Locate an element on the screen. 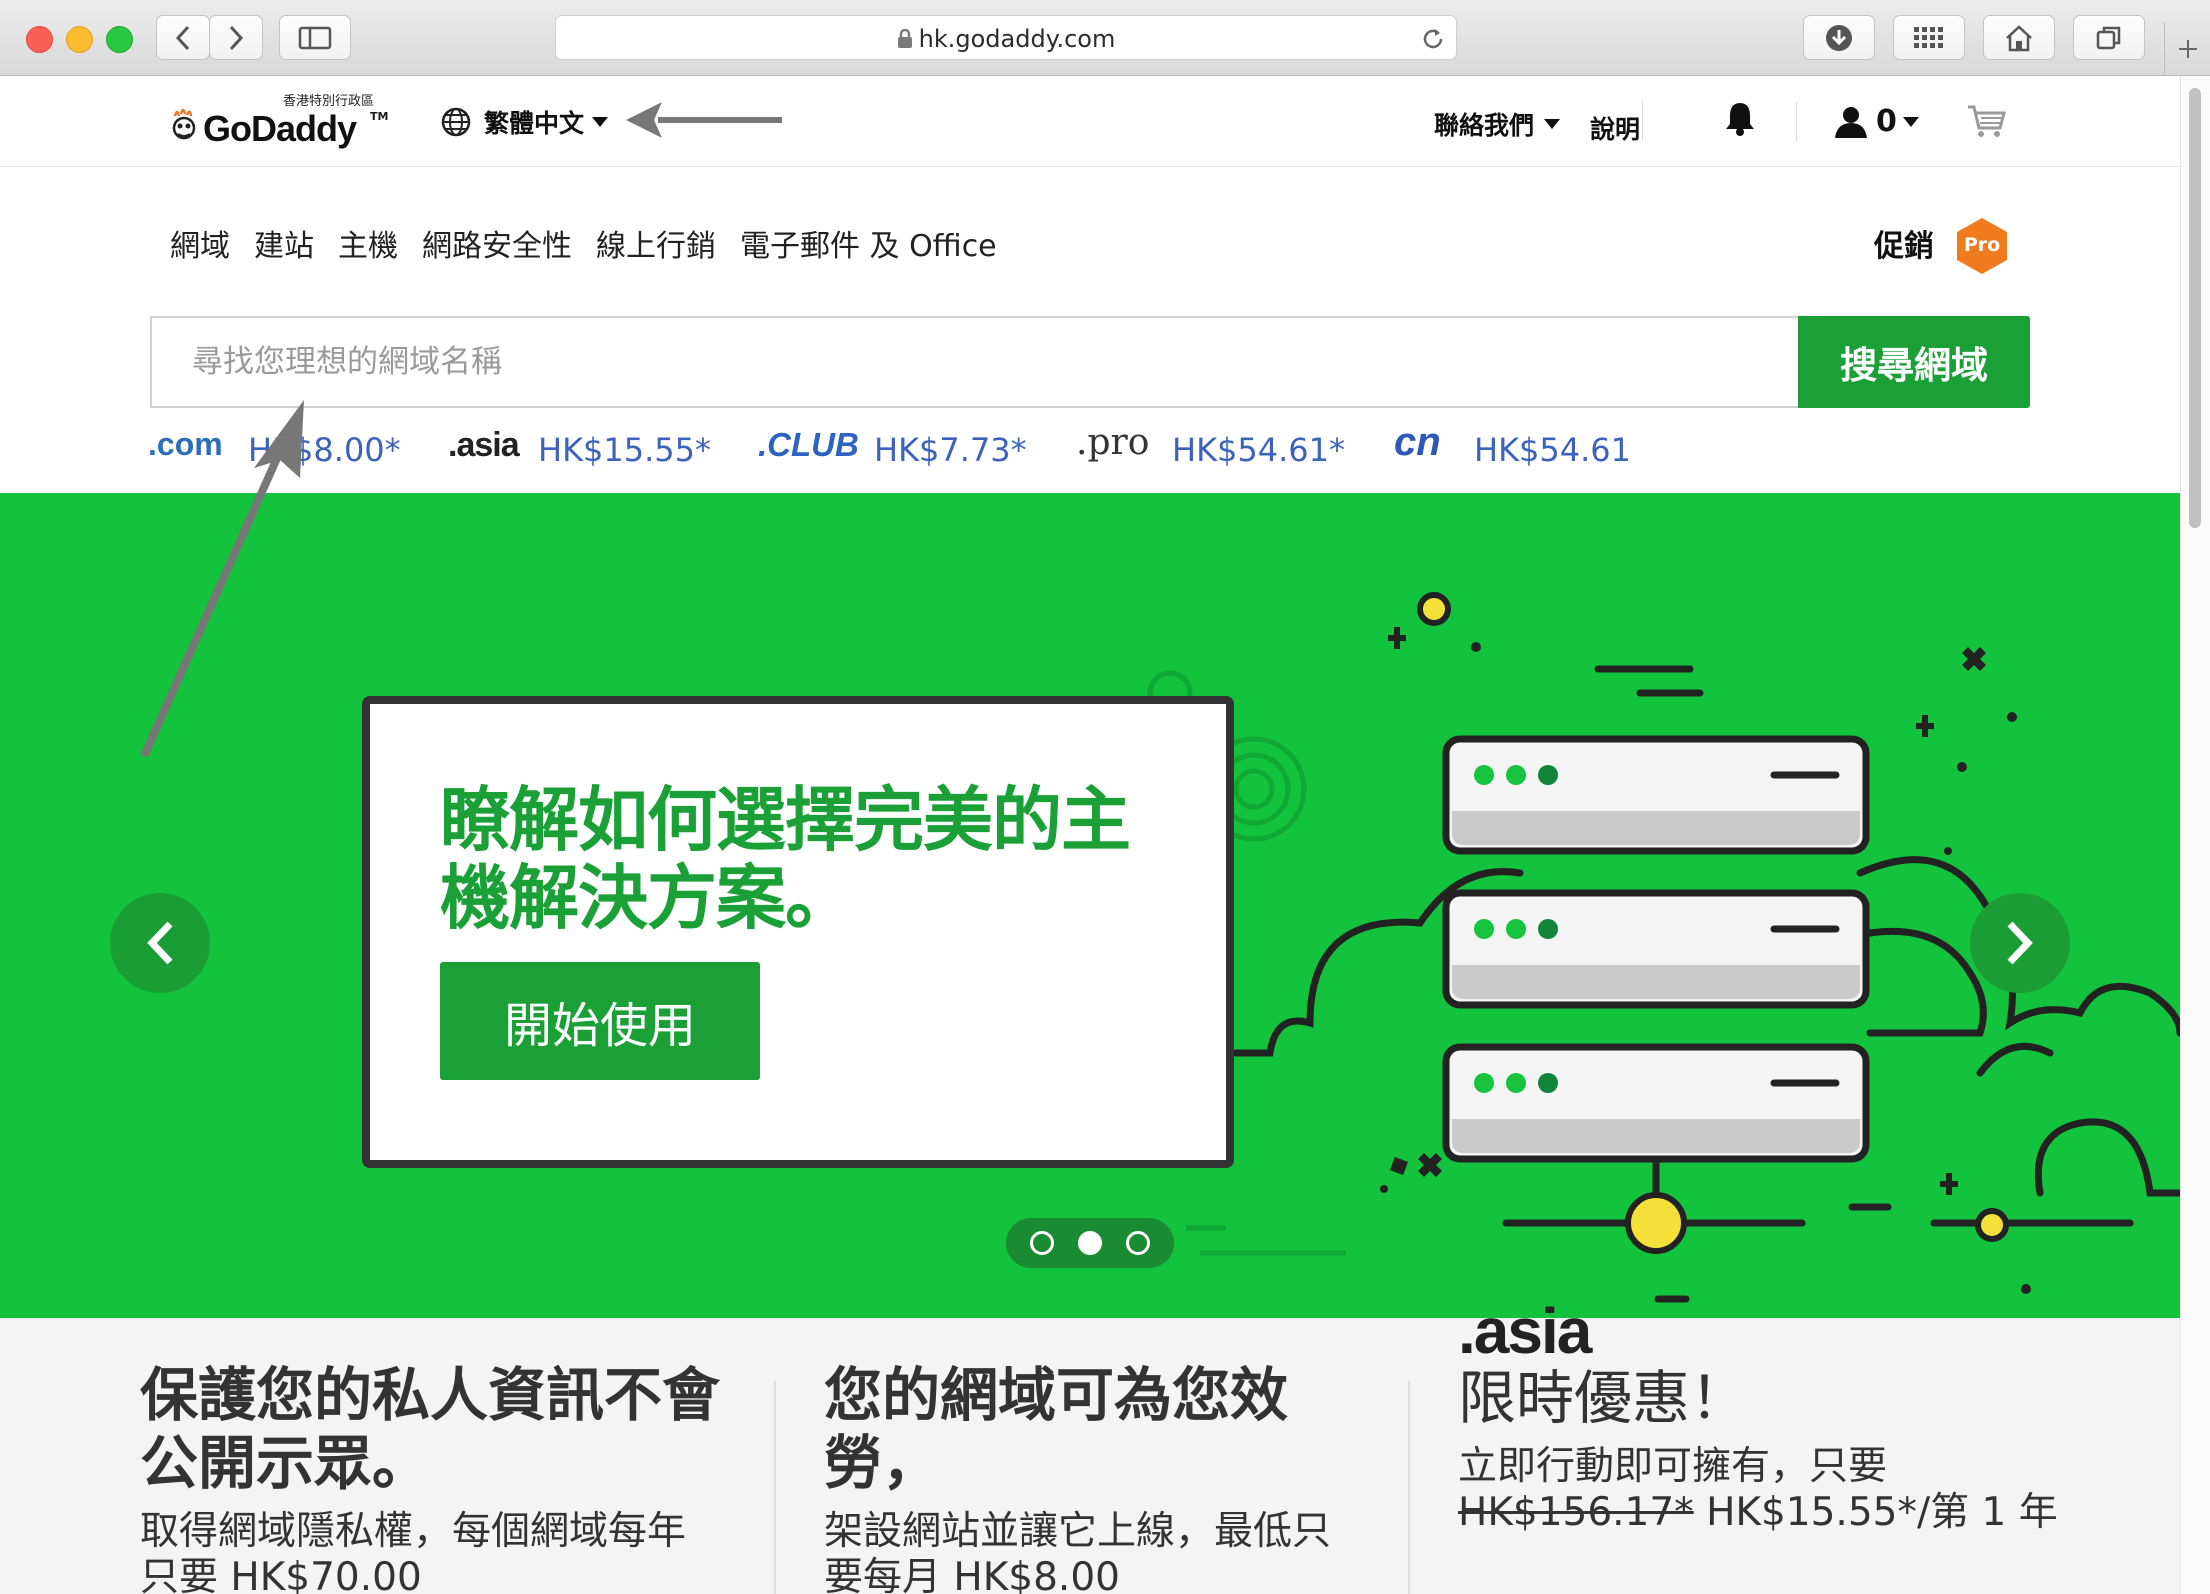 This screenshot has width=2210, height=1594. url-text: hk.godaddy.com is located at coordinates (1006, 39).